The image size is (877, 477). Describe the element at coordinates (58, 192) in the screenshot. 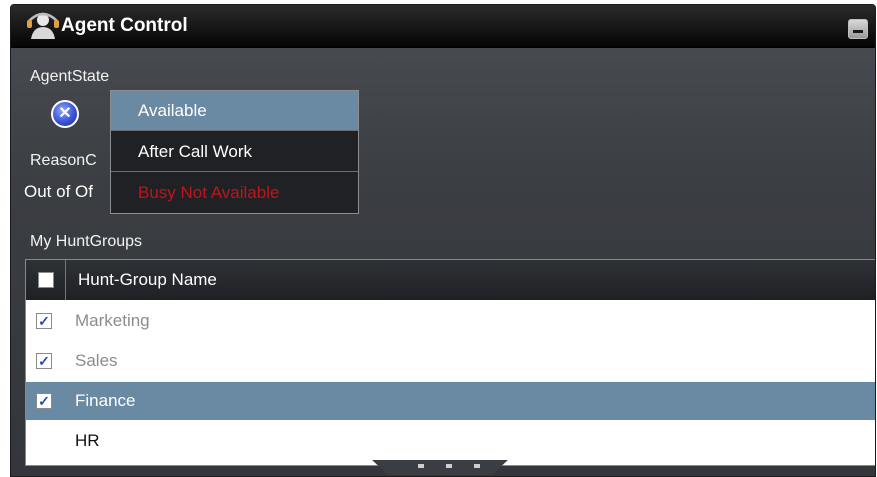

I see `reason-code-value: Out of Of` at that location.